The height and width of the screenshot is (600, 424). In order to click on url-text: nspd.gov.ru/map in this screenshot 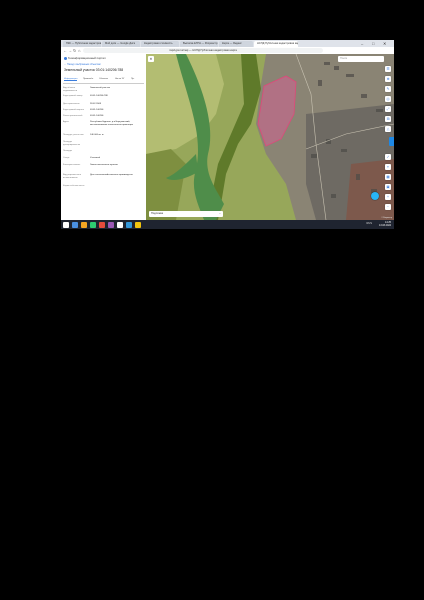, I will do `click(179, 50)`.